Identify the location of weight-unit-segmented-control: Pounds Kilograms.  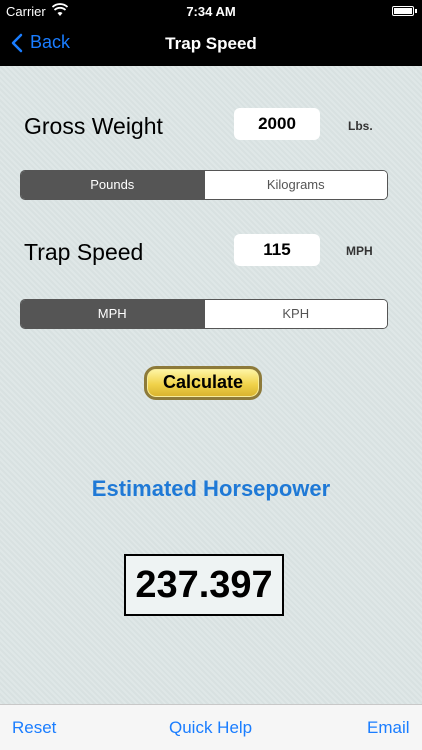
(204, 185).